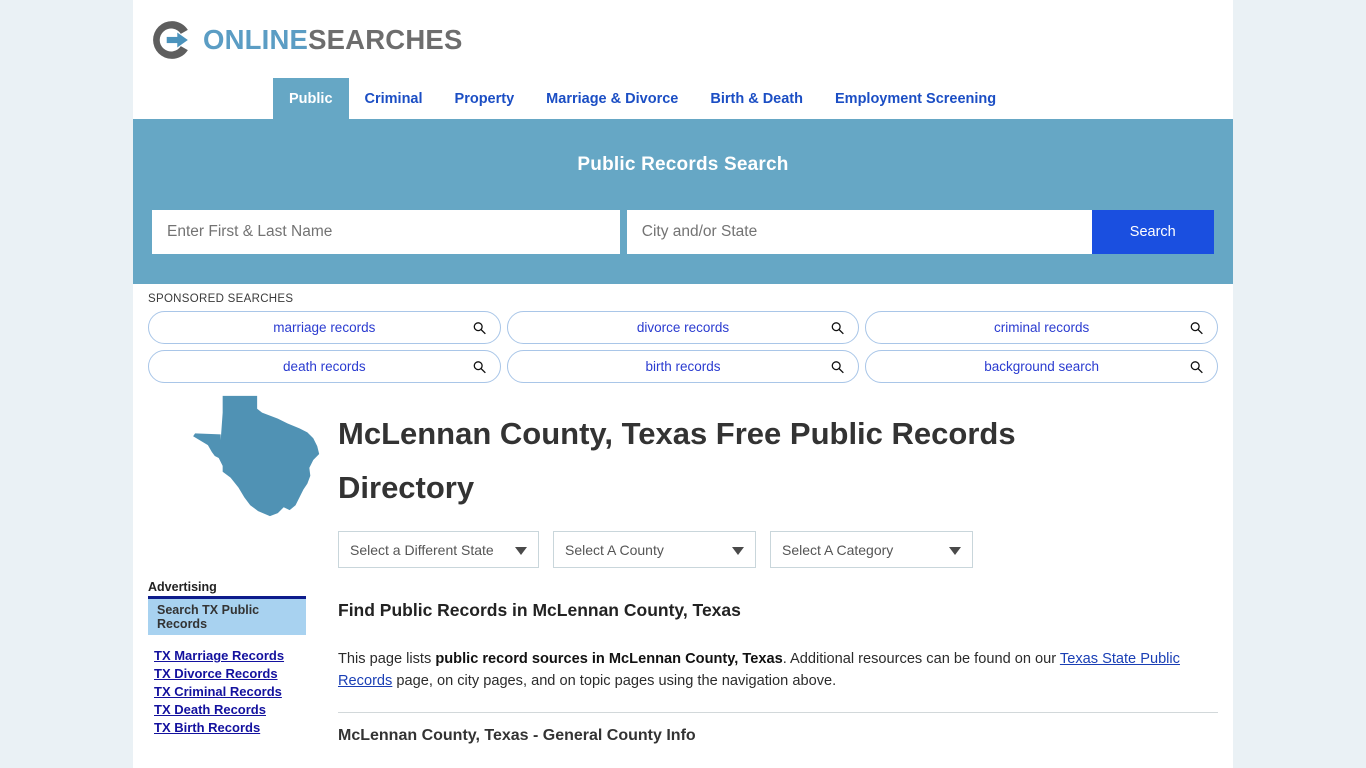  What do you see at coordinates (387, 659) in the screenshot?
I see `paragraph-part-1: This page lists` at bounding box center [387, 659].